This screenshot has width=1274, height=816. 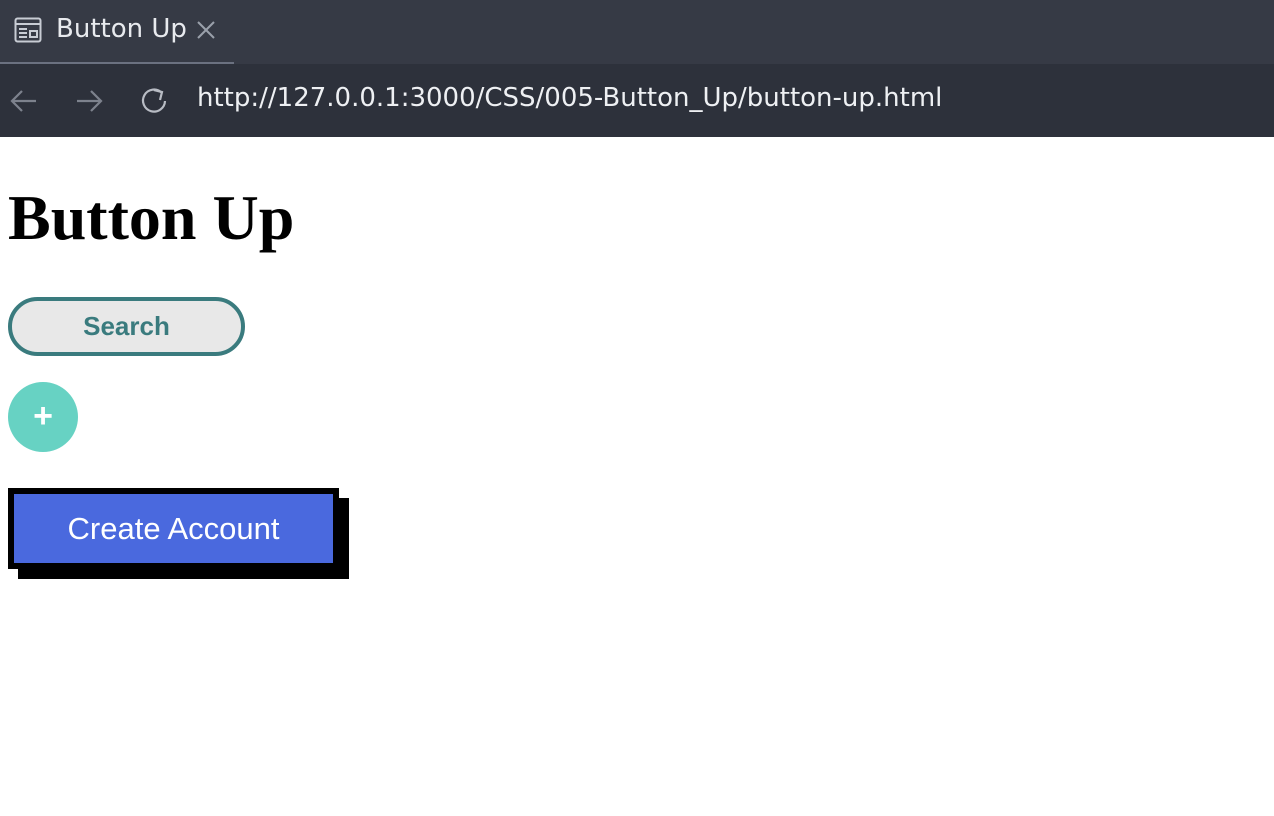 What do you see at coordinates (89, 101) in the screenshot?
I see `arrow-right-icon` at bounding box center [89, 101].